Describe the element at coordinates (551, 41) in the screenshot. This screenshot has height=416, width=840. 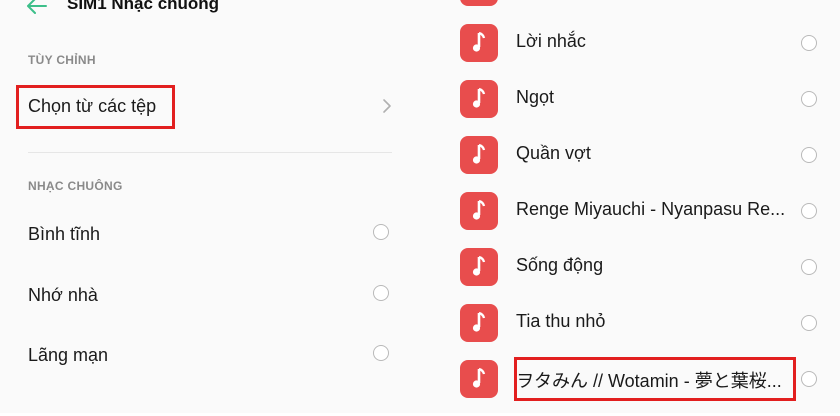
I see `song-label: Lời nhắc` at that location.